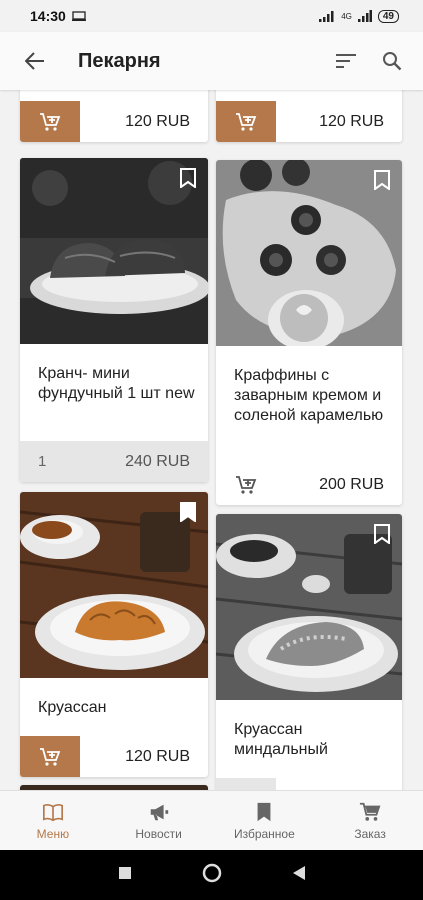 The image size is (423, 900). I want to click on status-time: 14:30, so click(48, 16).